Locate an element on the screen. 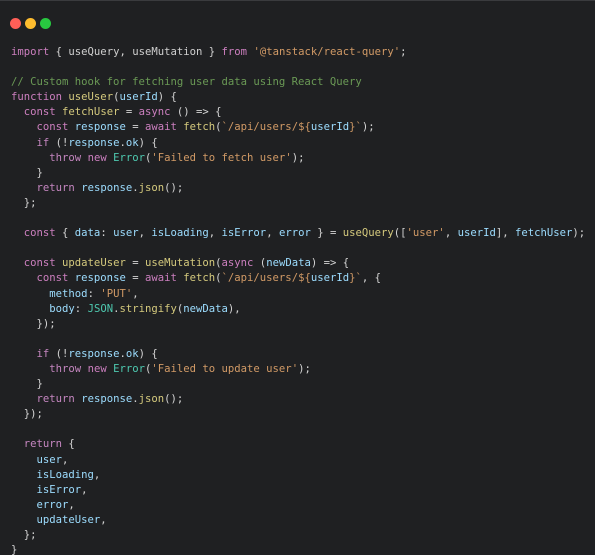  code-token: updateUser is located at coordinates (68, 519).